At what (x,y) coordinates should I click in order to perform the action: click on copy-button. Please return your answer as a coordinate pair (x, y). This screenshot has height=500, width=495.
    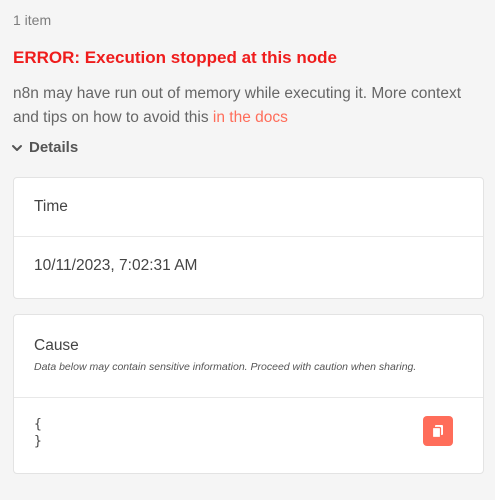
    Looking at the image, I should click on (438, 431).